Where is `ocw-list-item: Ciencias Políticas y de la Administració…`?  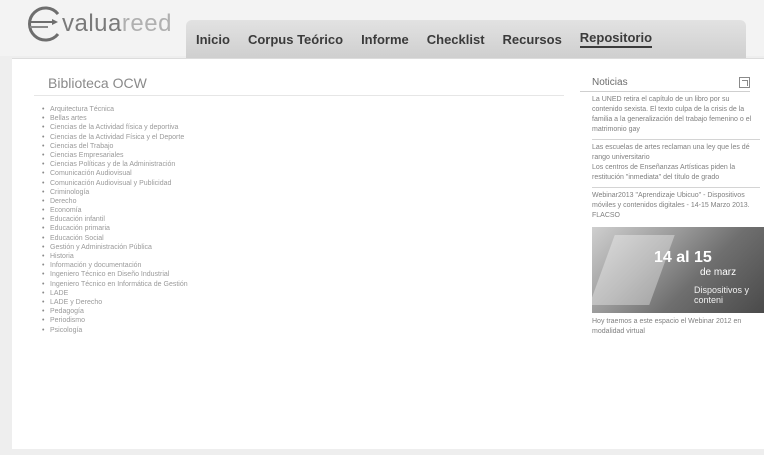
ocw-list-item: Ciencias Políticas y de la Administració… is located at coordinates (115, 164).